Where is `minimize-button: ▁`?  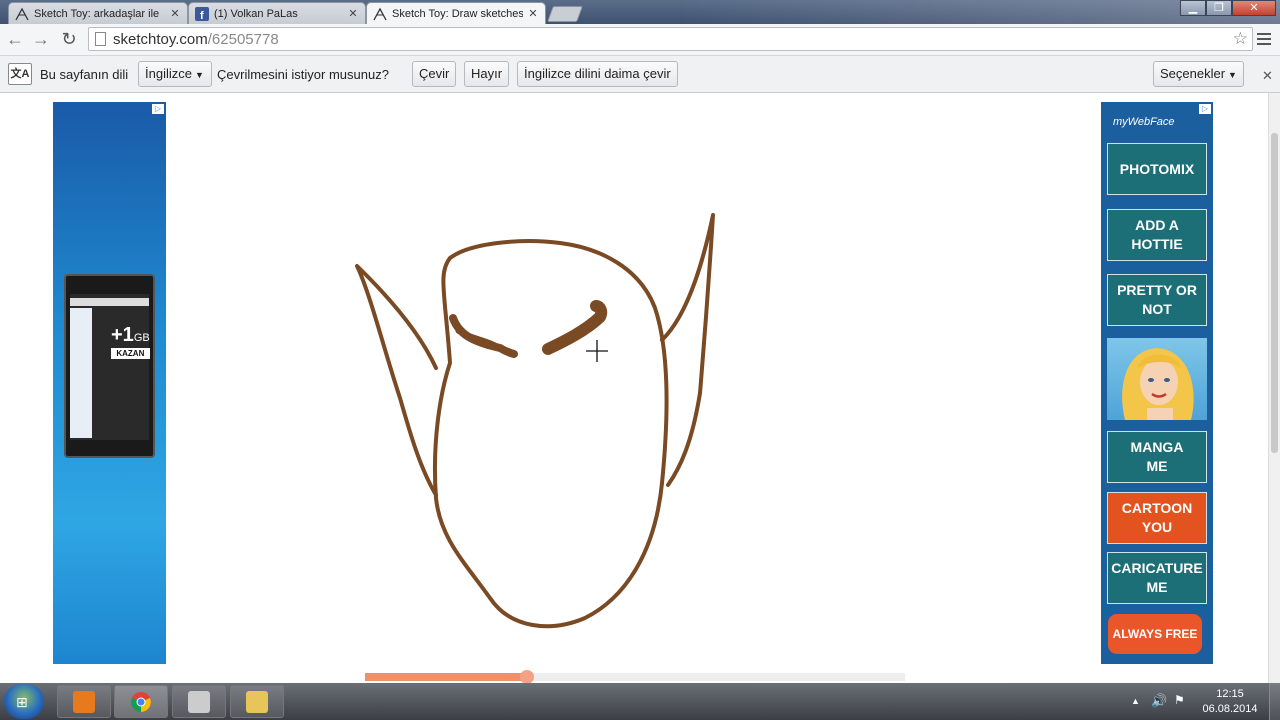
minimize-button: ▁ is located at coordinates (1193, 8).